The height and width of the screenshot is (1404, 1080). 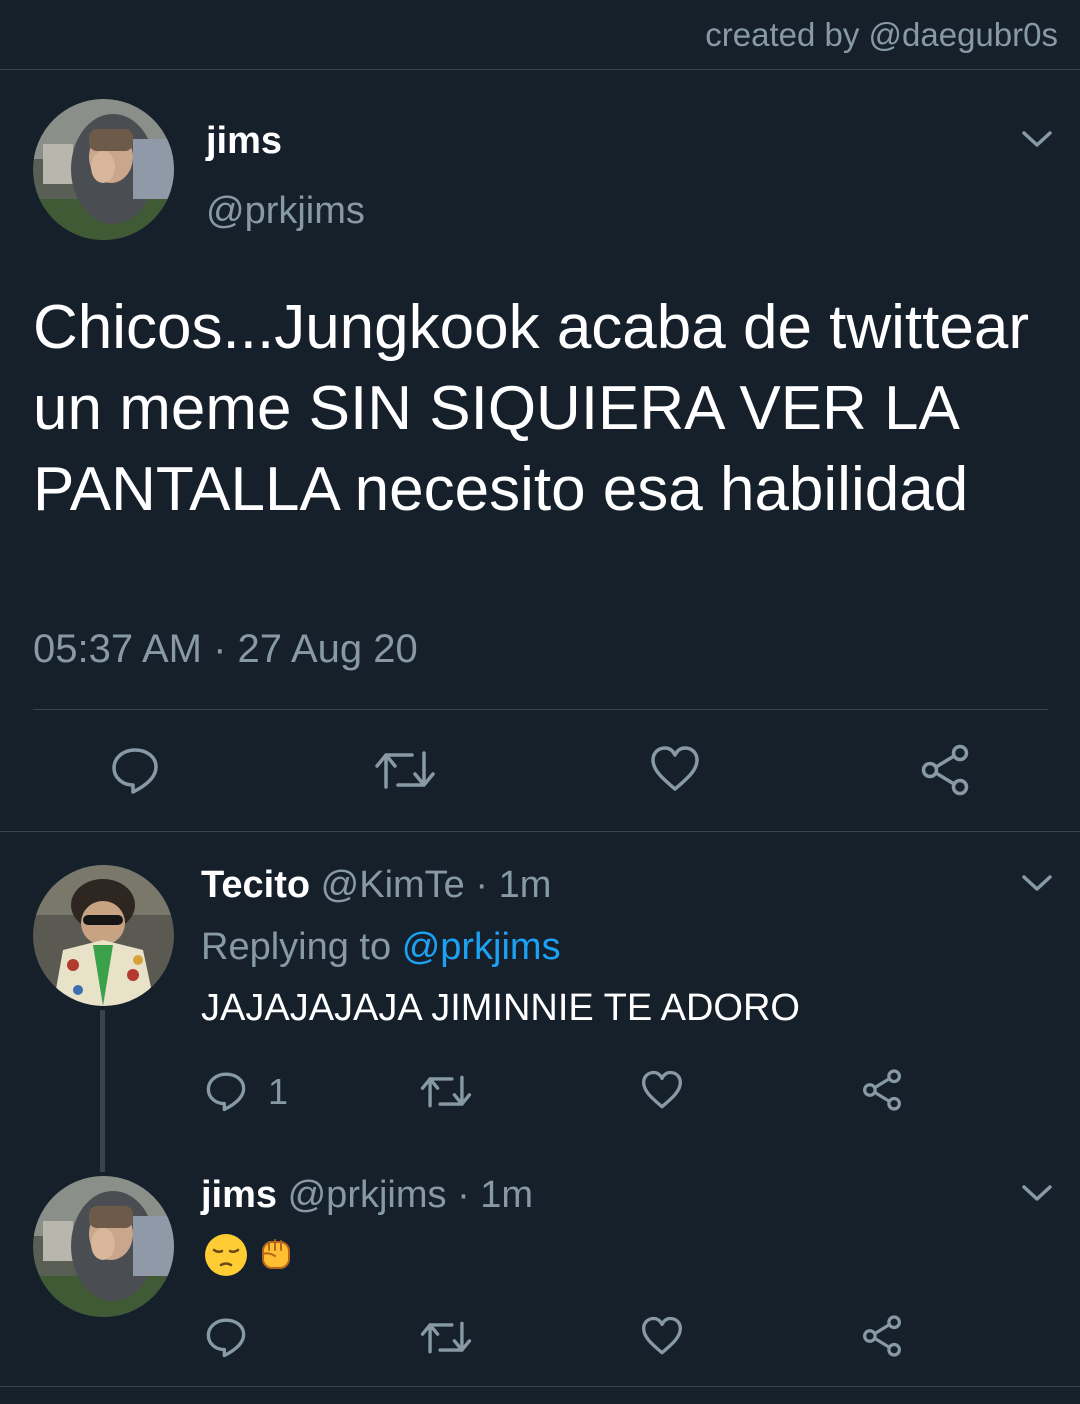 I want to click on reply-header: Tecito @KimTe · 1m, so click(x=376, y=885).